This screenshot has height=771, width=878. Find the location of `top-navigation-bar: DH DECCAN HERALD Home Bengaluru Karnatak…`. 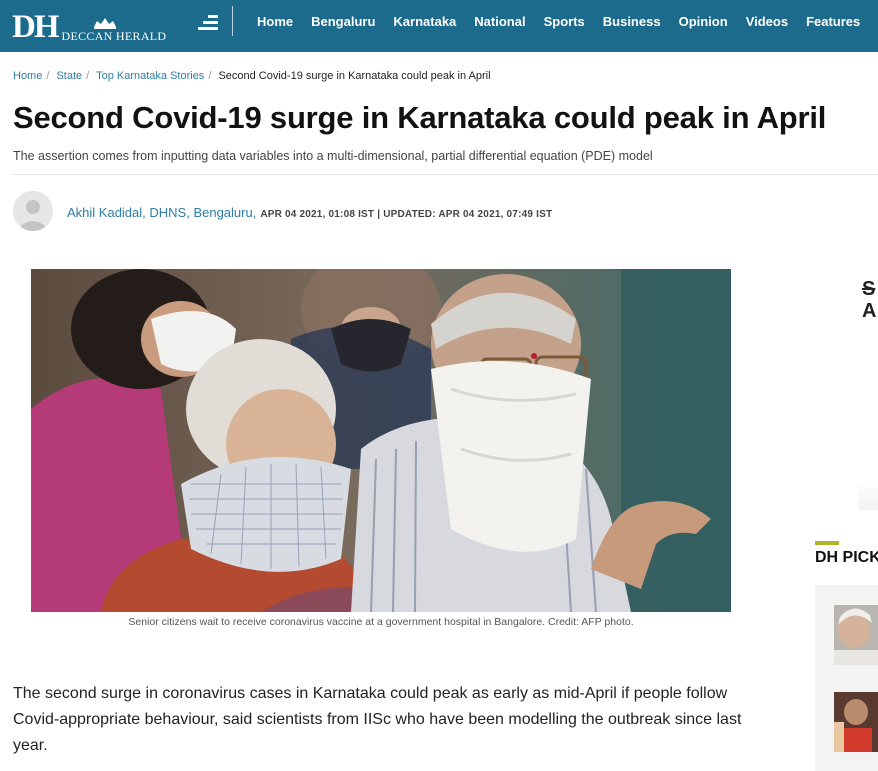

top-navigation-bar: DH DECCAN HERALD Home Bengaluru Karnatak… is located at coordinates (439, 26).